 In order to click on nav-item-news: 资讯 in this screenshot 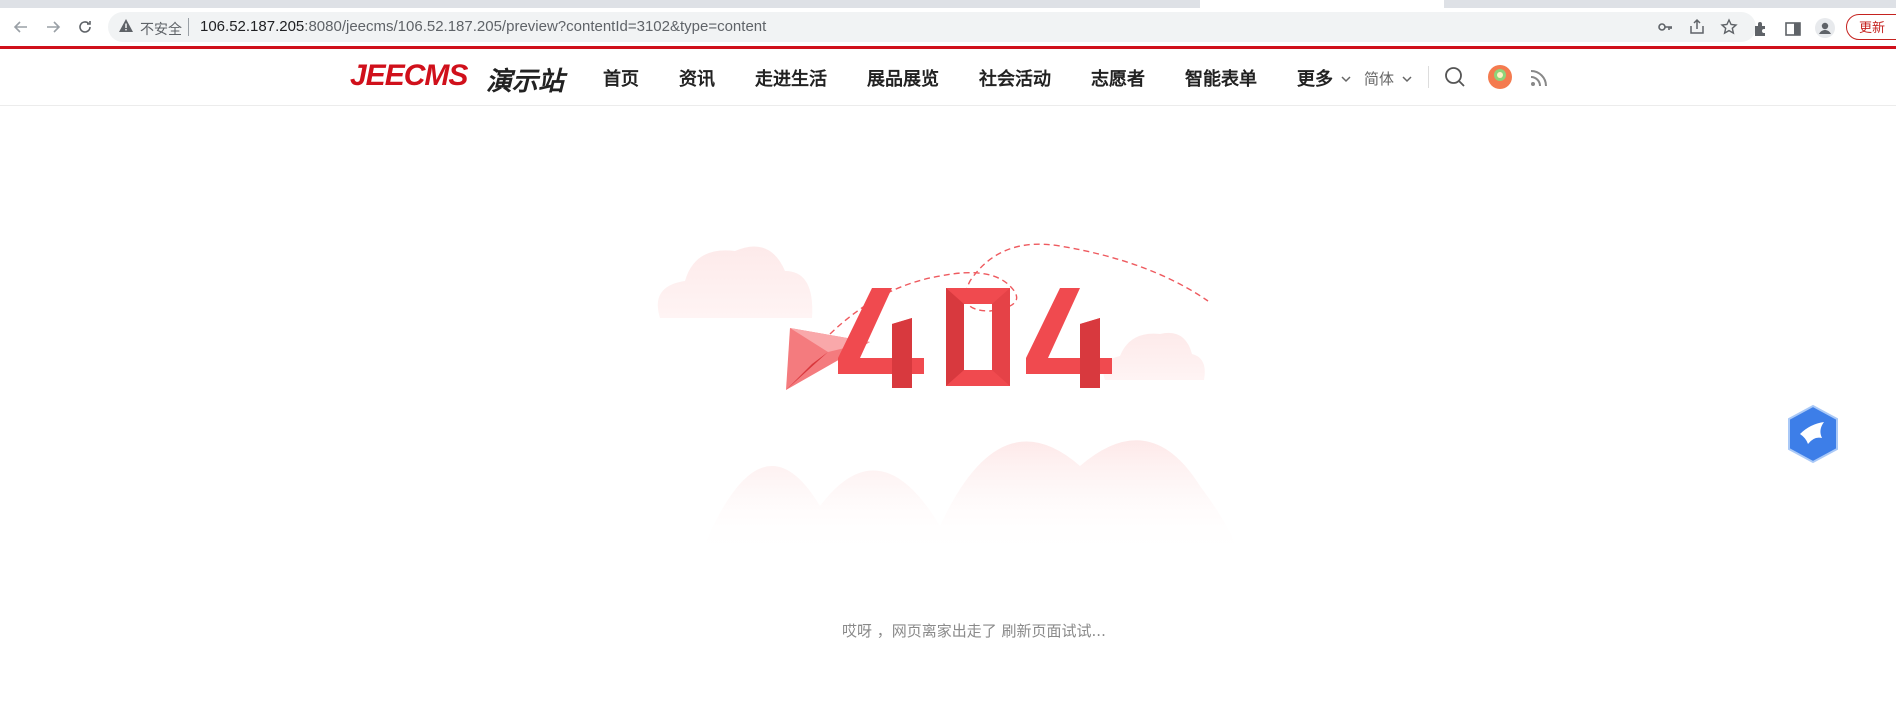, I will do `click(697, 78)`.